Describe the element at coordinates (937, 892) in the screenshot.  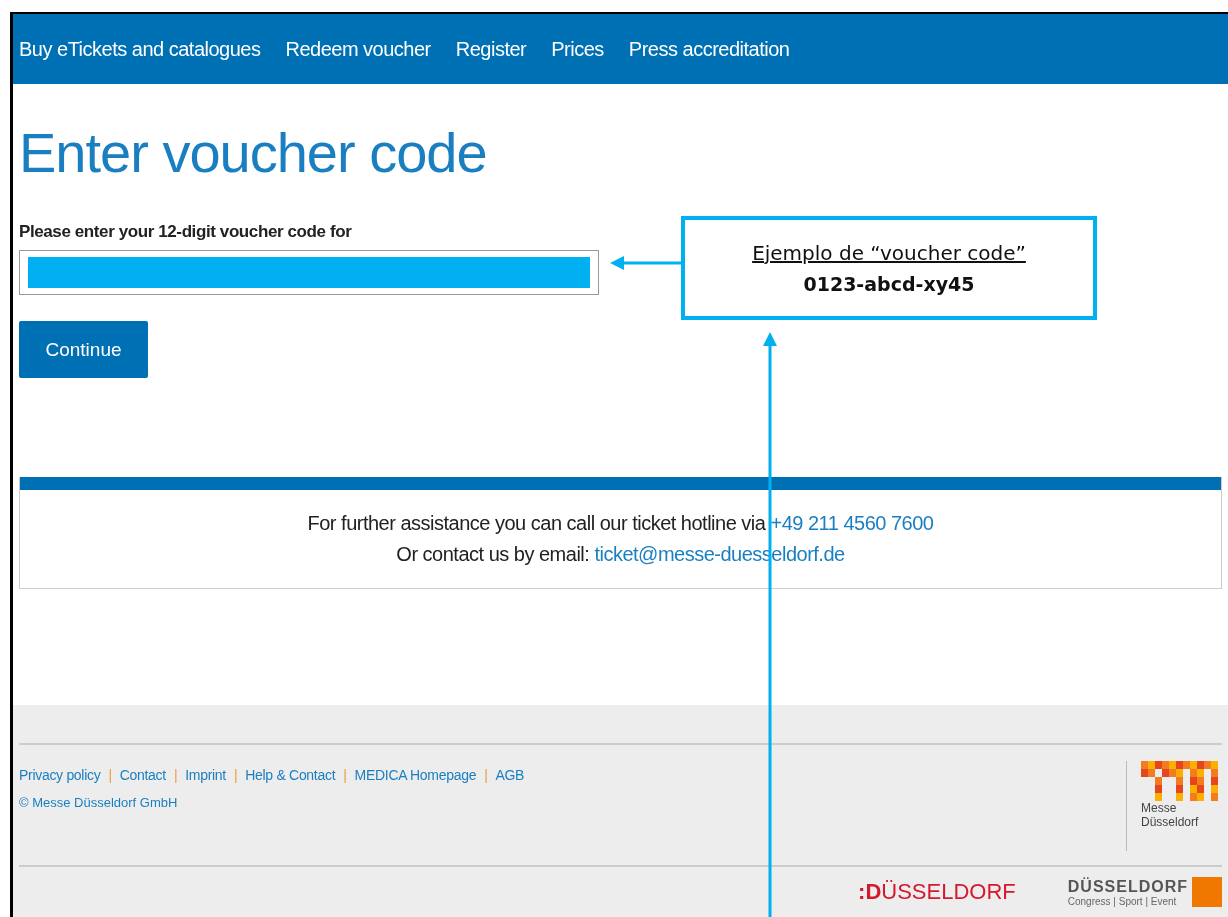
I see `city-logo: :DÜSSELDORF` at that location.